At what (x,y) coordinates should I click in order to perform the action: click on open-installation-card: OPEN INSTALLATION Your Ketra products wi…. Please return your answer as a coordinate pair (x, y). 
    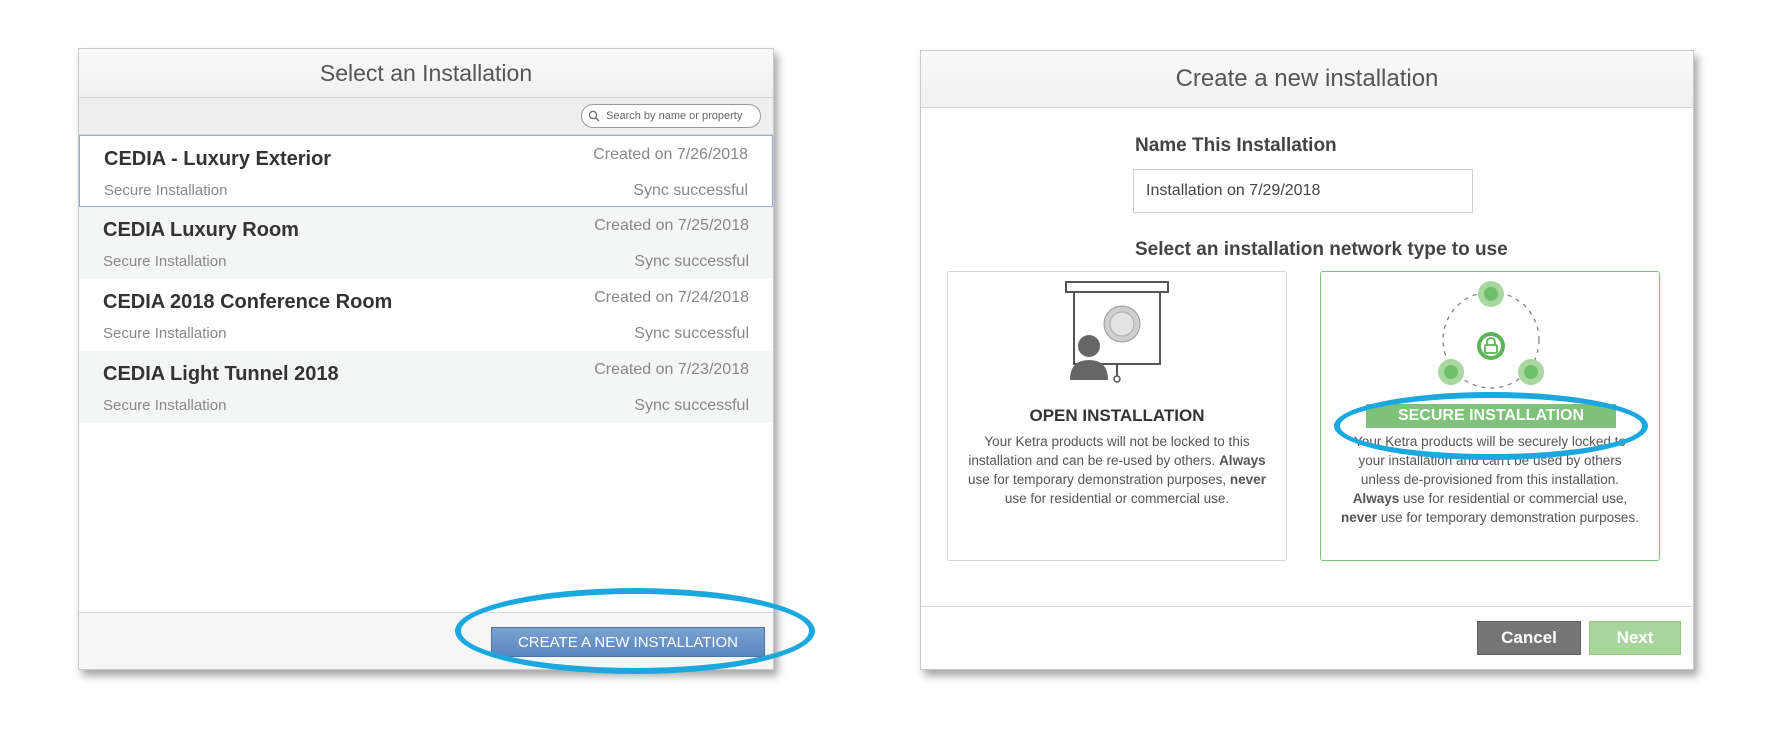
    Looking at the image, I should click on (1117, 416).